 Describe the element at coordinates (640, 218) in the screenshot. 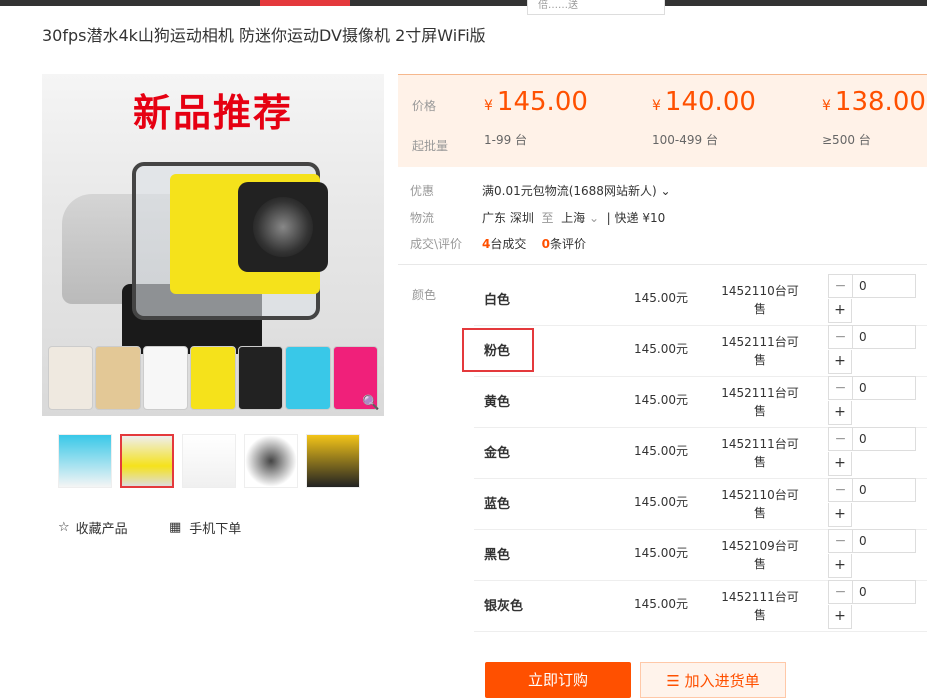

I see `shipping-method: 快递 ¥10` at that location.